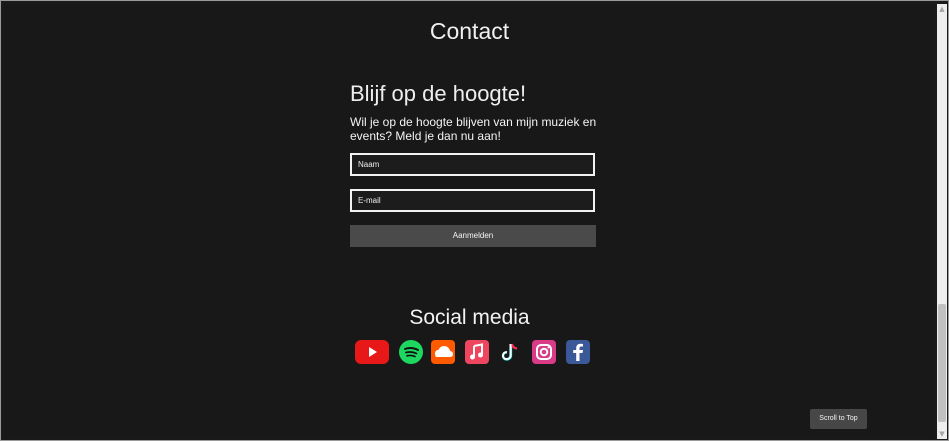 The height and width of the screenshot is (441, 949). What do you see at coordinates (469, 317) in the screenshot?
I see `social-media-title: Social media` at bounding box center [469, 317].